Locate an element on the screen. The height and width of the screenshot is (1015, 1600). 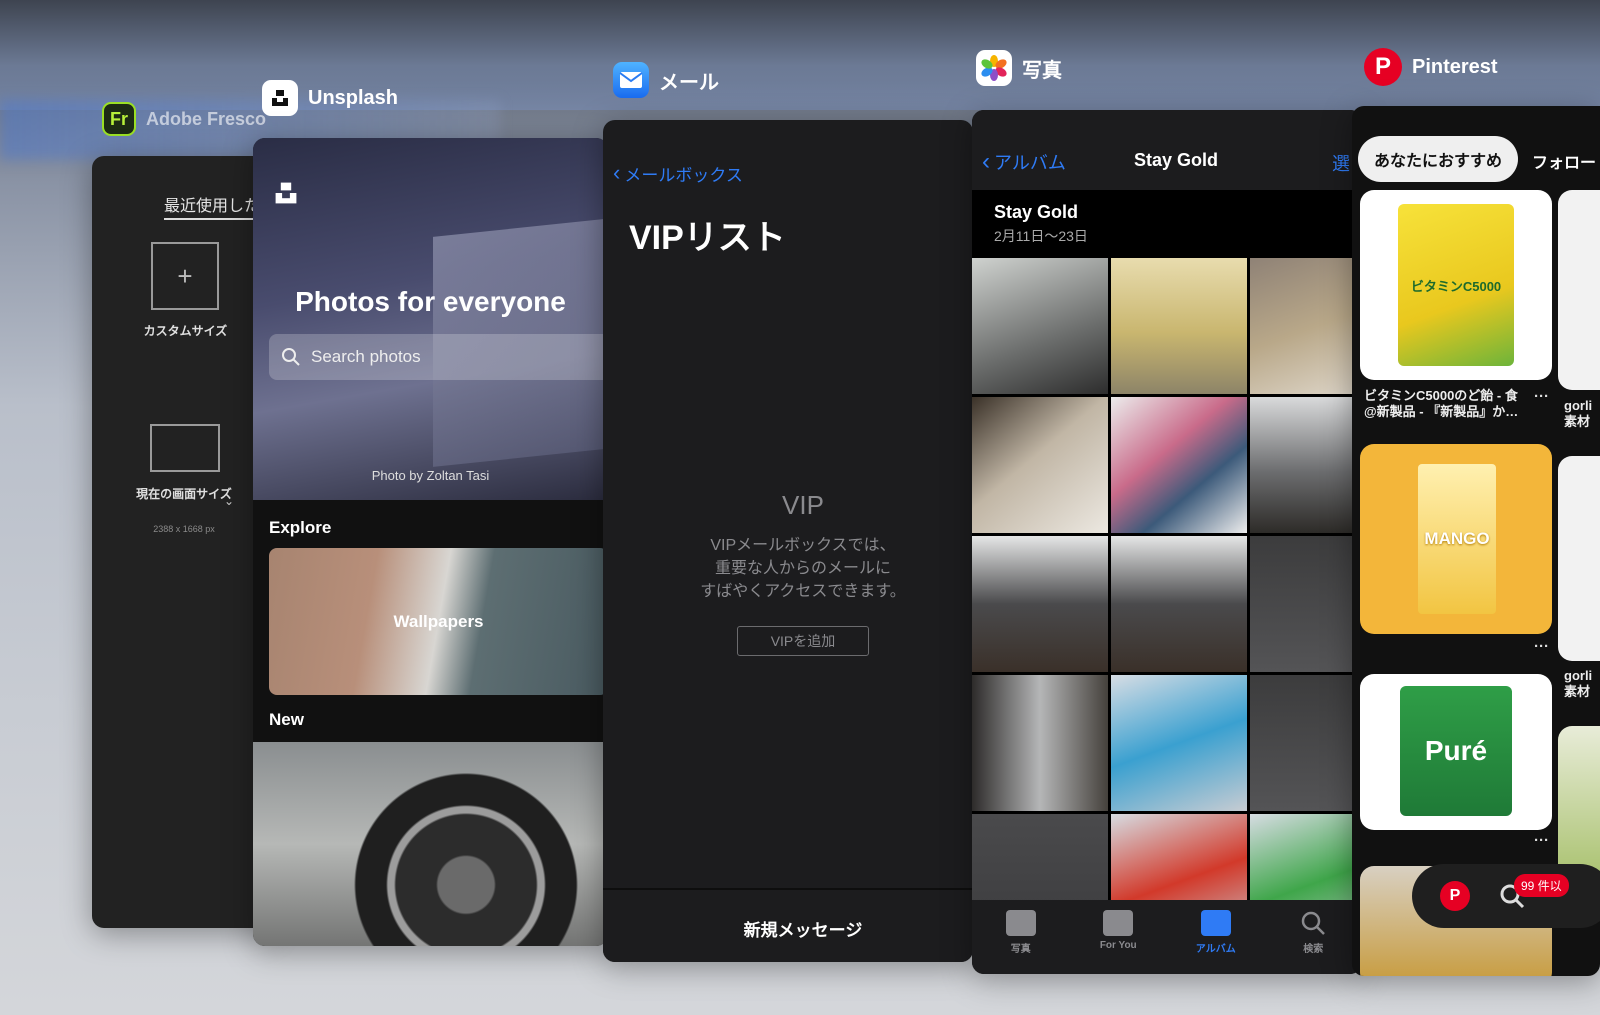
wallpapers-label: Wallpapers is located at coordinates (438, 621).